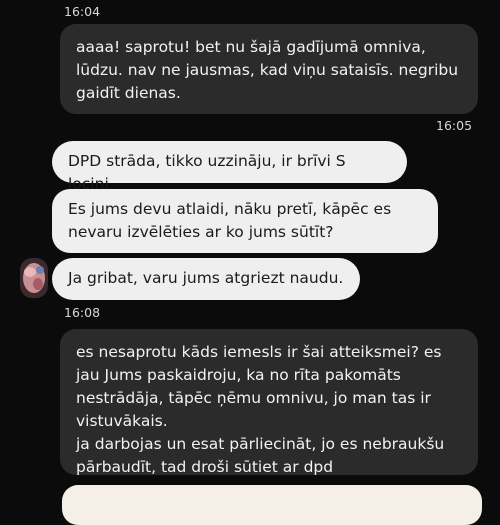 Image resolution: width=500 pixels, height=525 pixels. Describe the element at coordinates (82, 11) in the screenshot. I see `timestamp: 16:04` at that location.